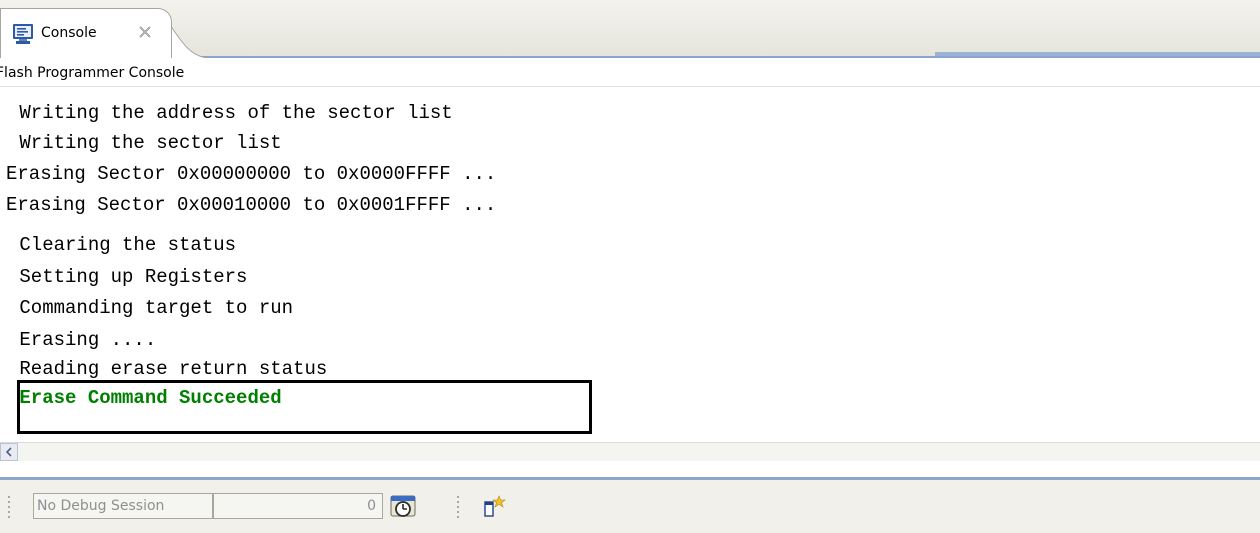 The height and width of the screenshot is (533, 1260). I want to click on timer-icon, so click(404, 506).